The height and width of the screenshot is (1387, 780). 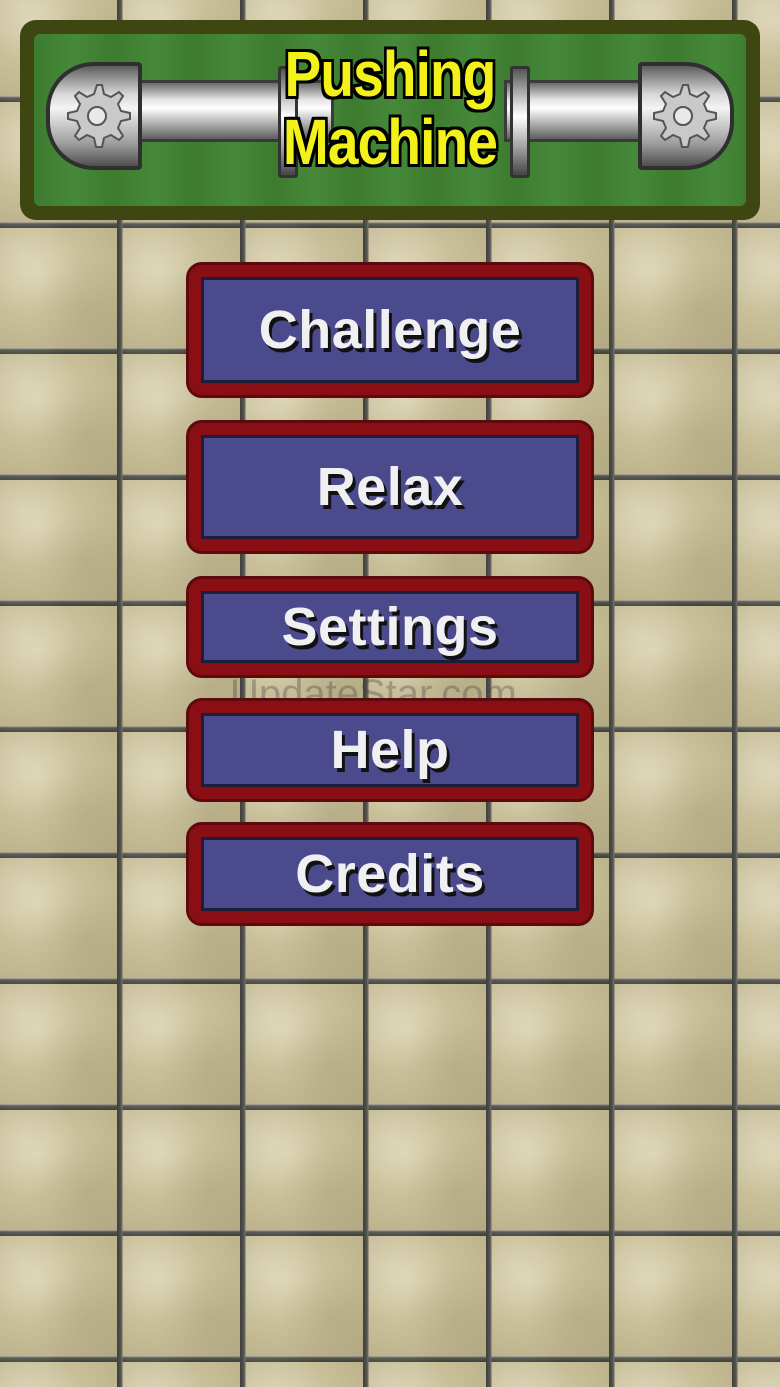 I want to click on challenge-button-label: Challenge, so click(x=390, y=330).